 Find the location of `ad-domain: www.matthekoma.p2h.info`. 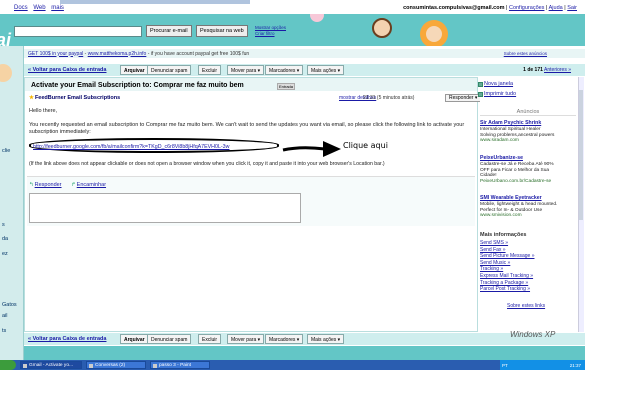

ad-domain: www.matthekoma.p2h.info is located at coordinates (117, 54).